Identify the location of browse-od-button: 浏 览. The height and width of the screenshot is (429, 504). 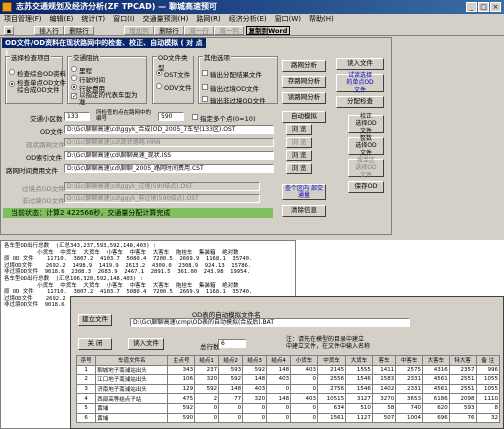
(299, 129).